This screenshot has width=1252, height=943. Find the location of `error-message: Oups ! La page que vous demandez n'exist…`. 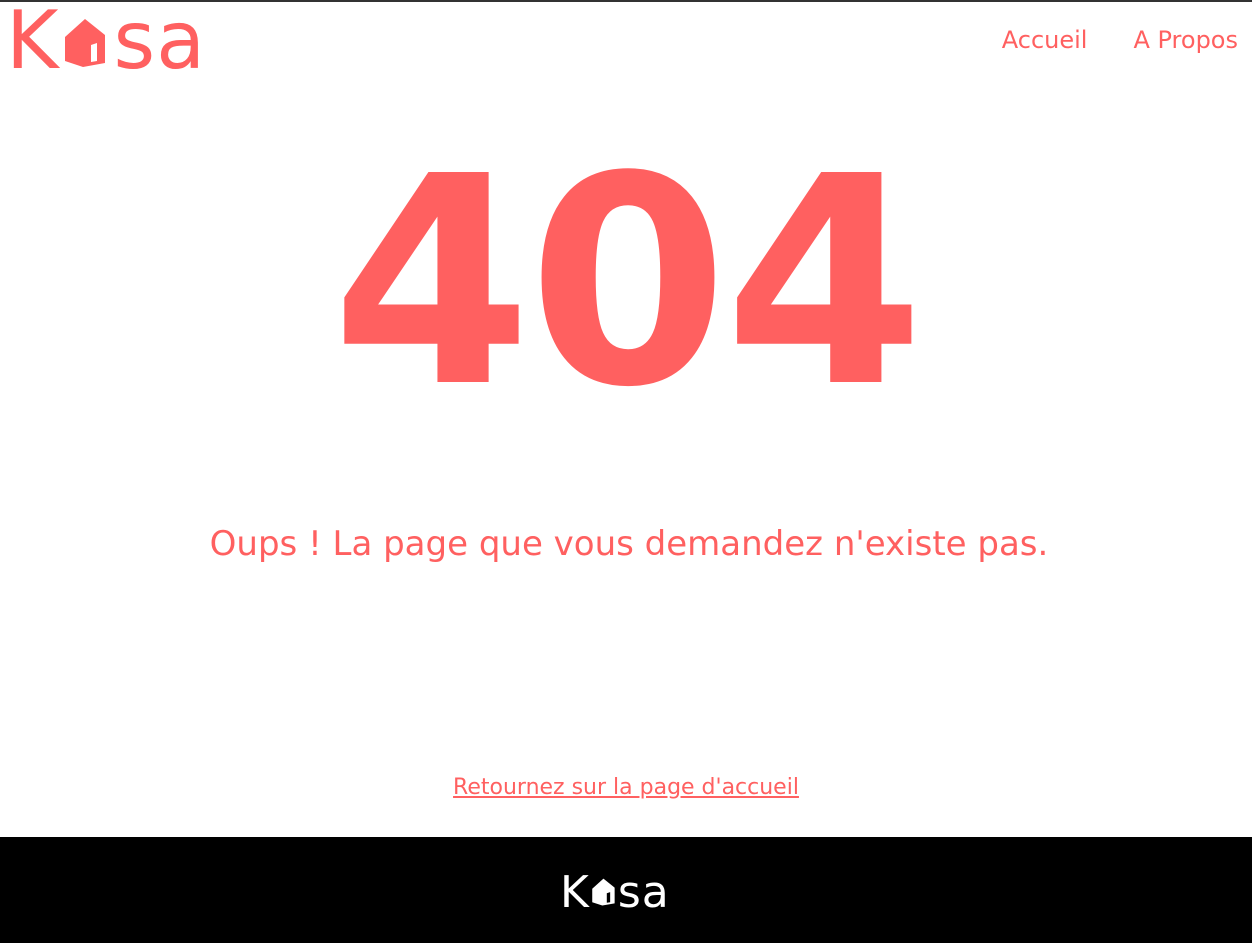

error-message: Oups ! La page que vous demandez n'exist… is located at coordinates (629, 544).